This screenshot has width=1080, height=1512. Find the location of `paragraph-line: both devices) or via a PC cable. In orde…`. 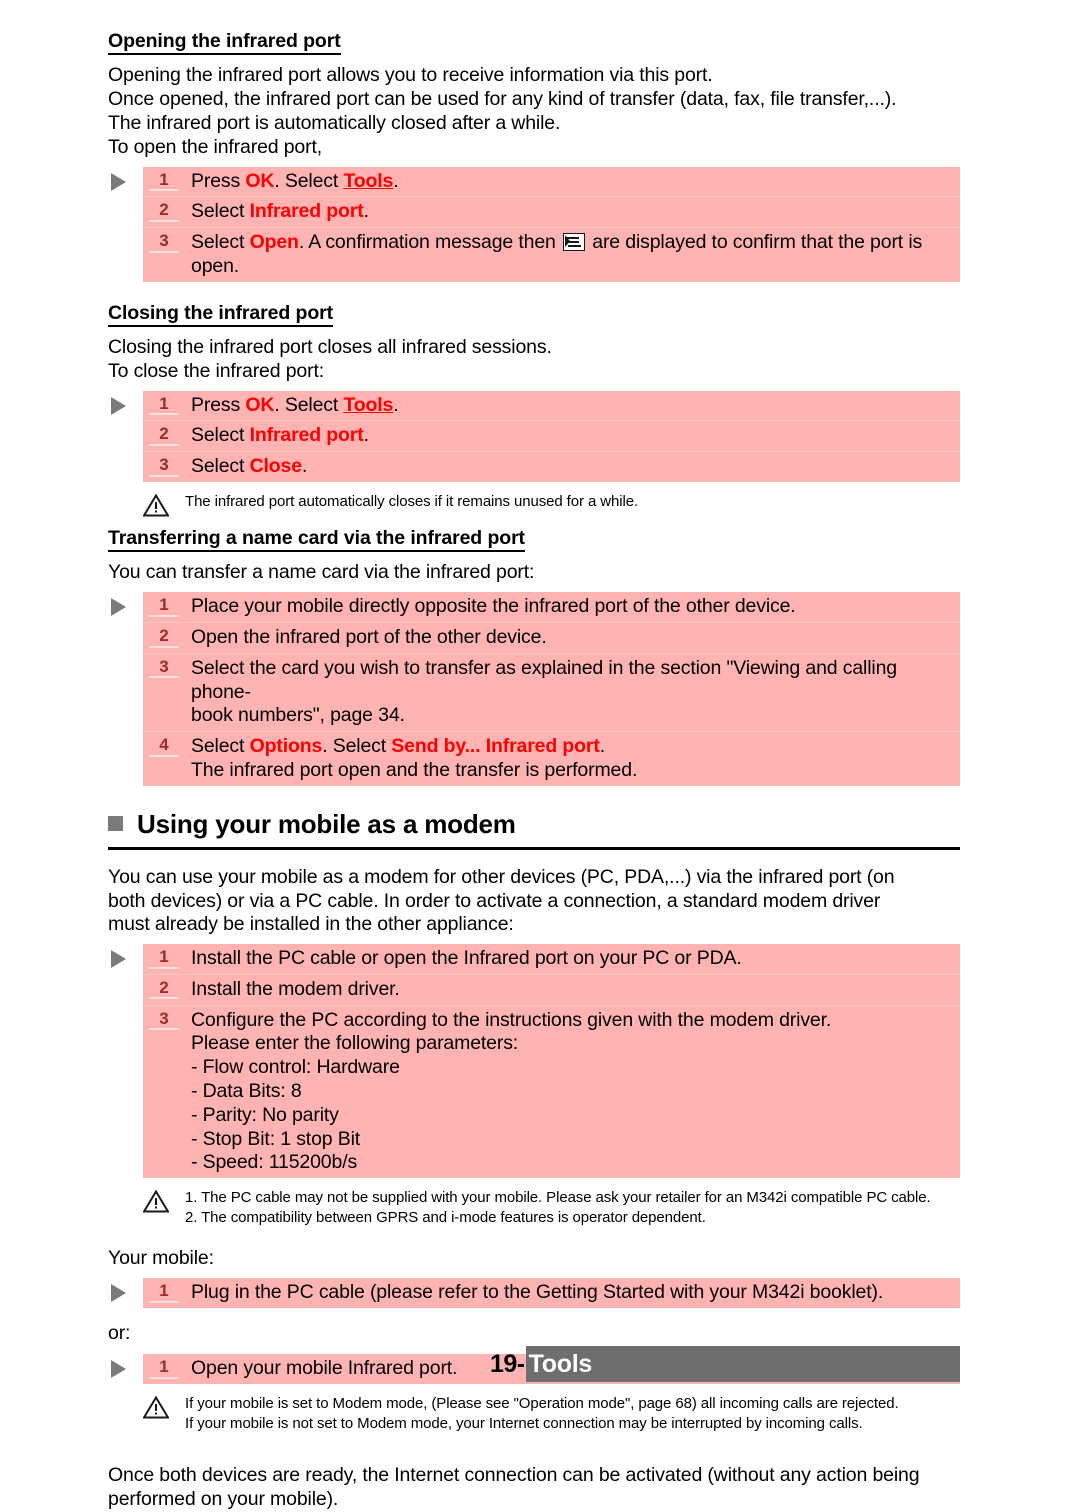

paragraph-line: both devices) or via a PC cable. In orde… is located at coordinates (494, 900).